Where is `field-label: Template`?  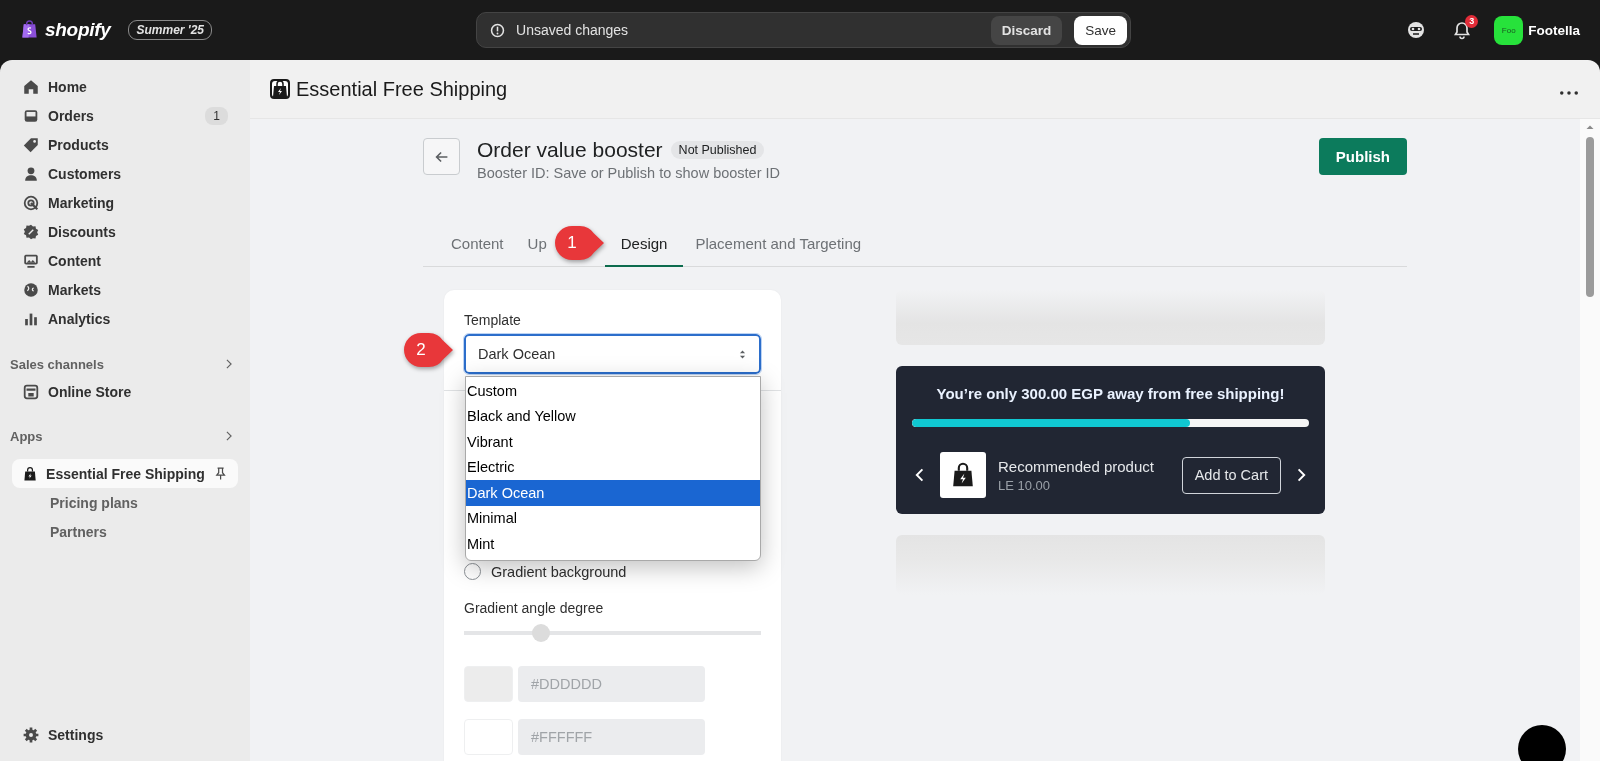 field-label: Template is located at coordinates (493, 320).